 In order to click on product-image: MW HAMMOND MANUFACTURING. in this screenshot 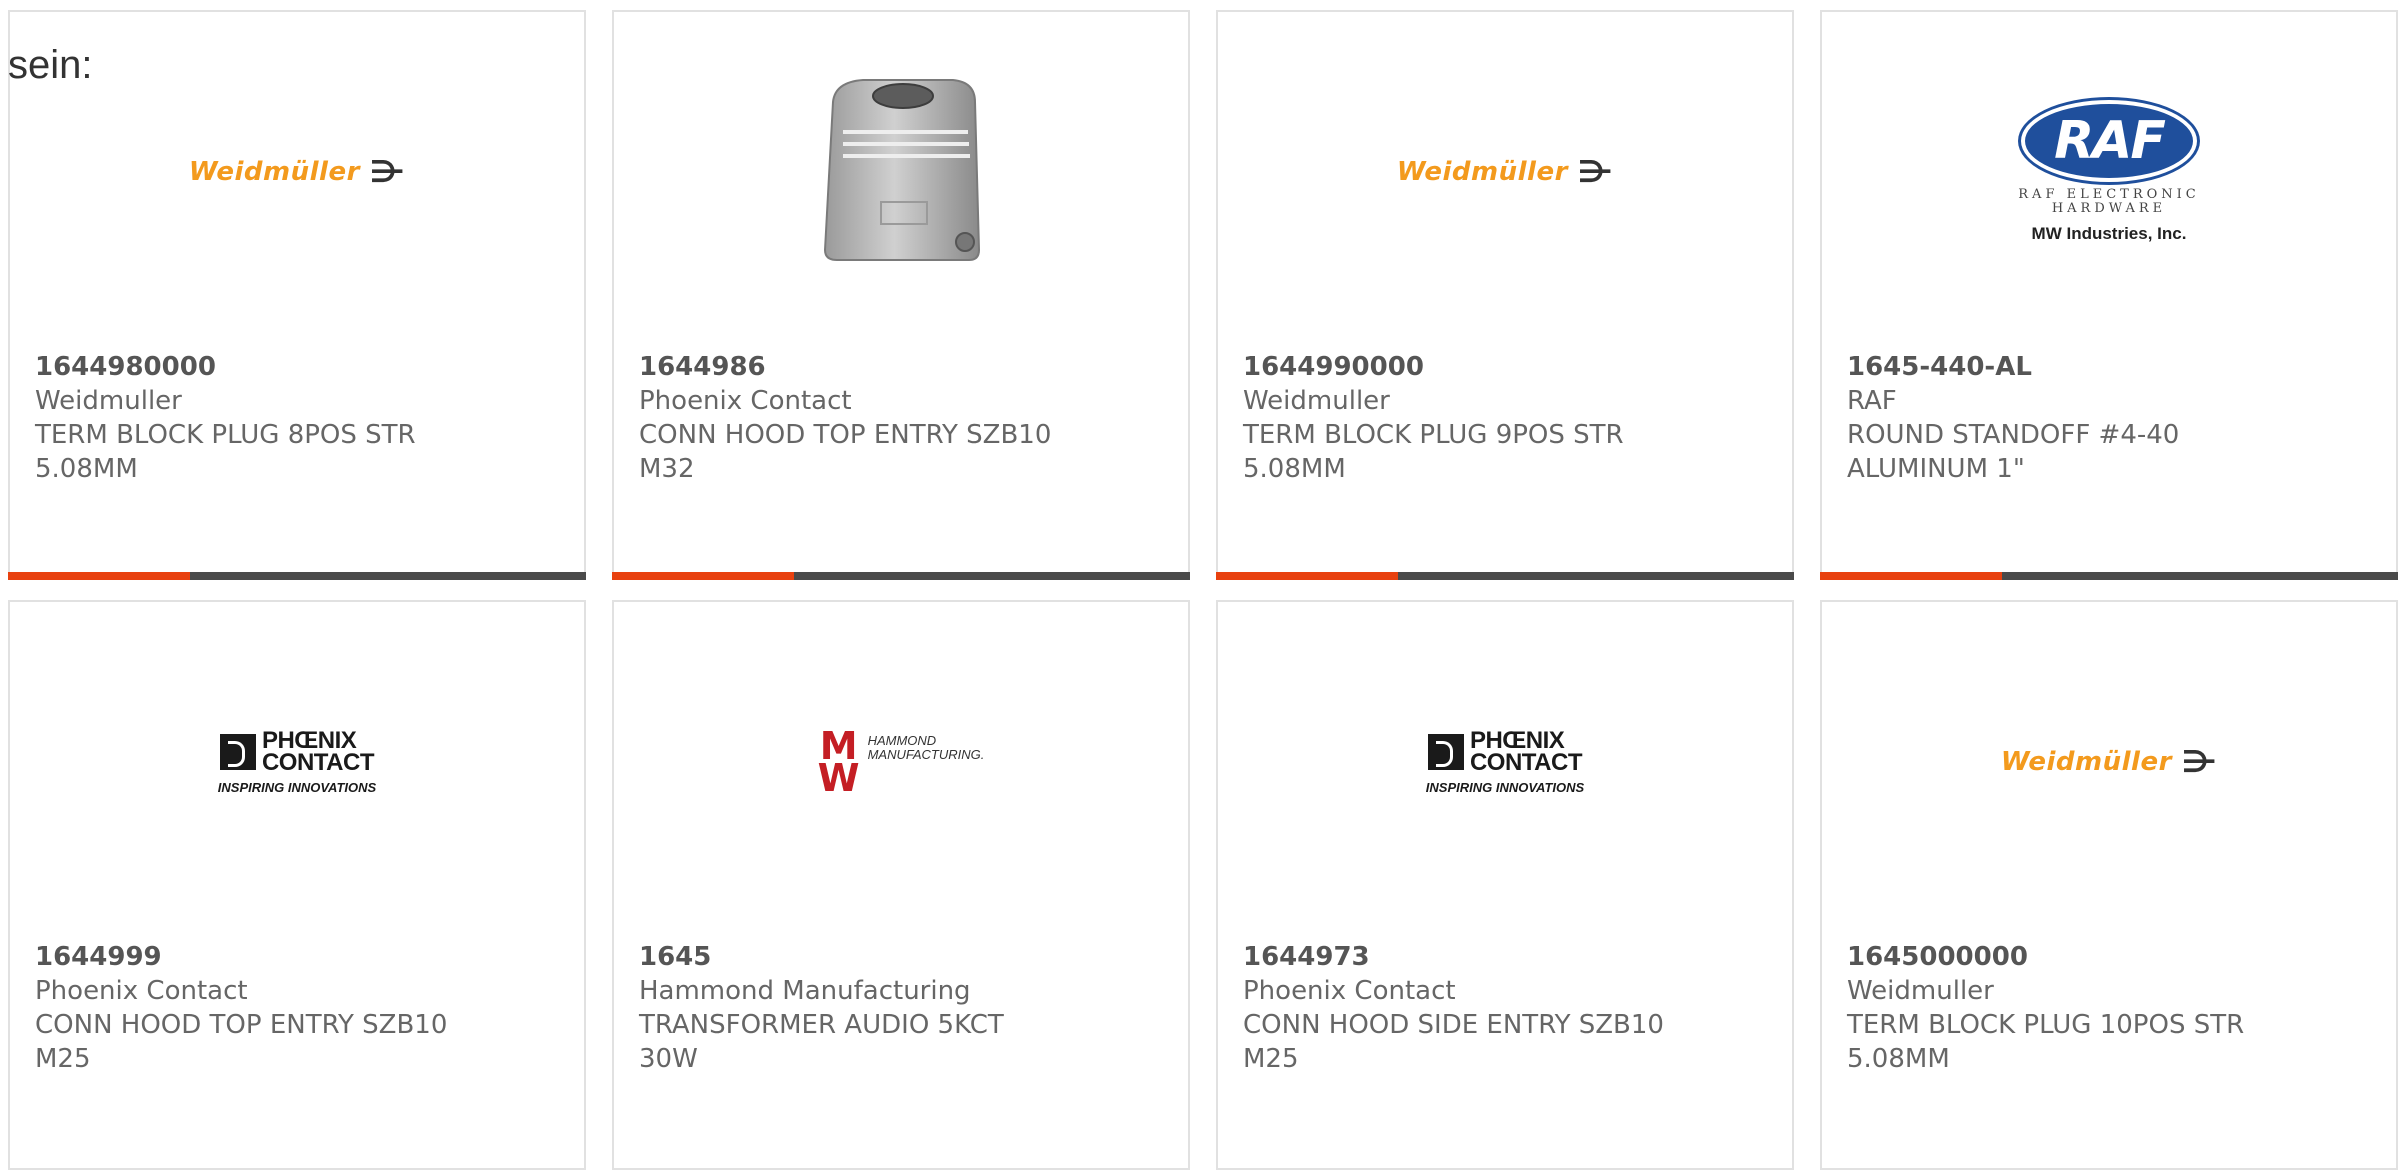, I will do `click(901, 762)`.